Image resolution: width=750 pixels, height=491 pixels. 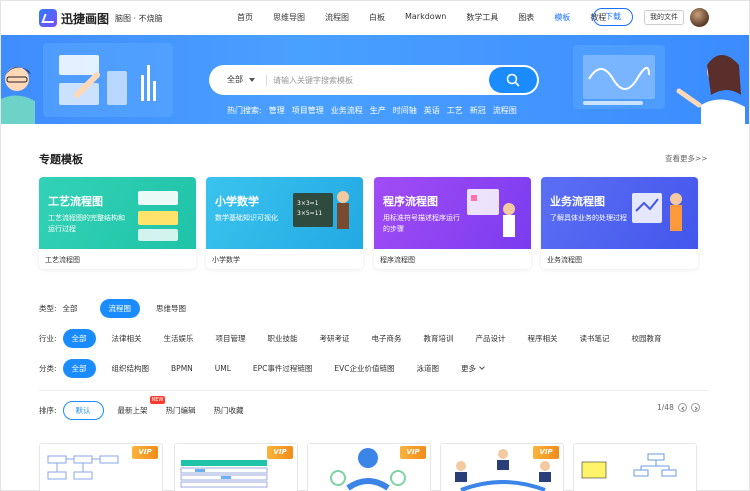 I want to click on hot-search-term: 生产, so click(x=378, y=110).